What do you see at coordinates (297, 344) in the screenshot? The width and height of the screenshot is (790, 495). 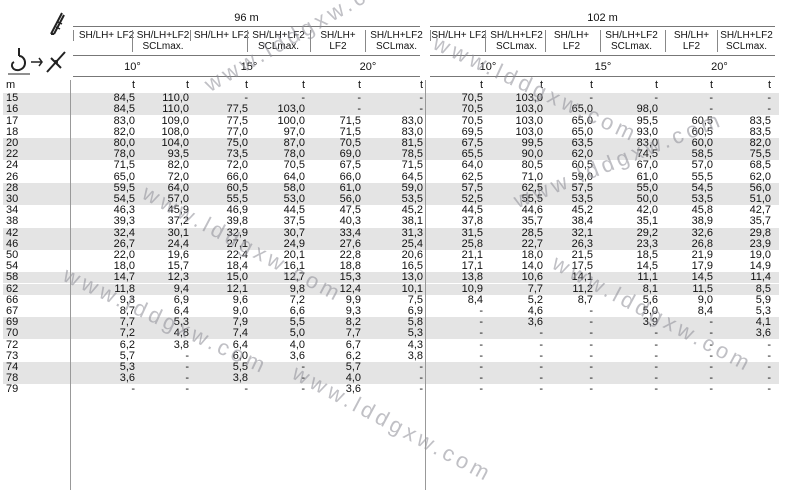 I see `load-cell: 4,0` at bounding box center [297, 344].